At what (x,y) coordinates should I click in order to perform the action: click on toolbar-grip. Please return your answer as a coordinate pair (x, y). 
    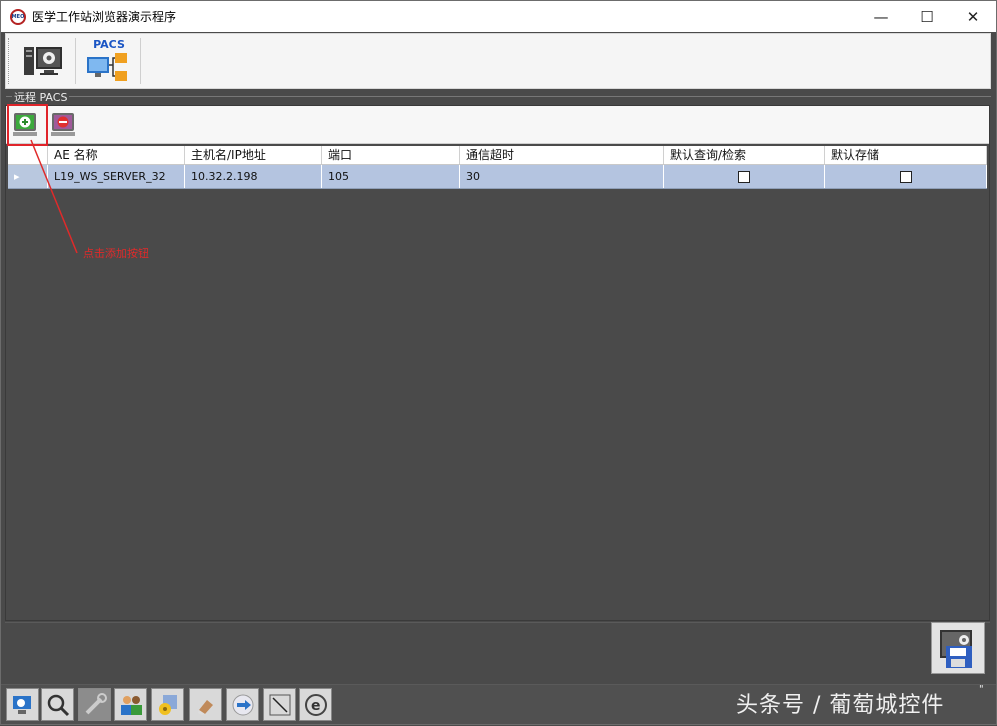
    Looking at the image, I should click on (9, 61).